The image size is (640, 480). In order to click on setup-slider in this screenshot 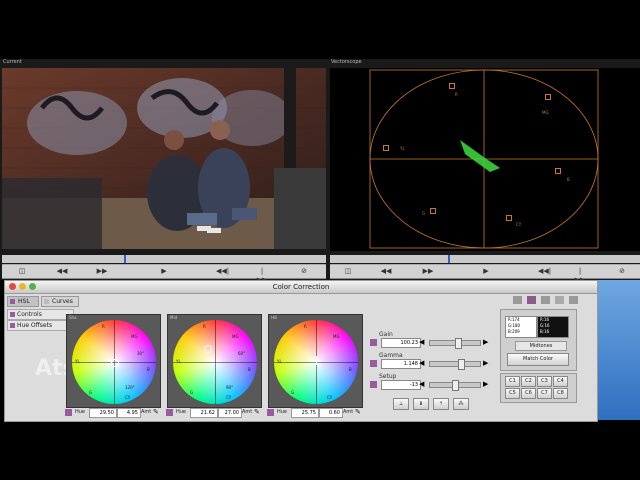, I will do `click(455, 385)`.